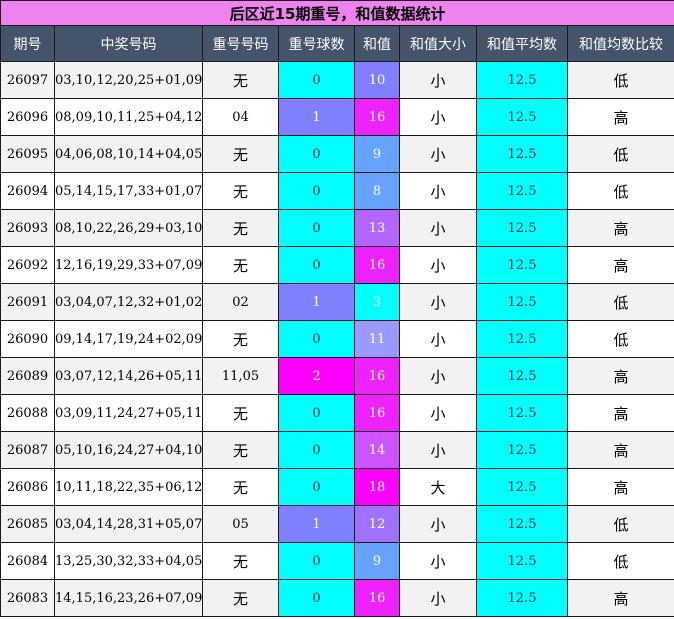  Describe the element at coordinates (27, 228) in the screenshot. I see `cell-issue: 26093` at that location.